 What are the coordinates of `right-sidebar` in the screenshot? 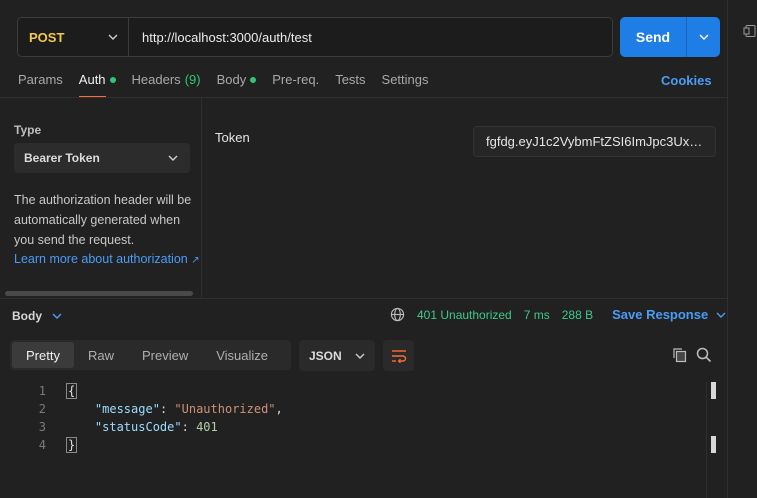 It's located at (742, 249).